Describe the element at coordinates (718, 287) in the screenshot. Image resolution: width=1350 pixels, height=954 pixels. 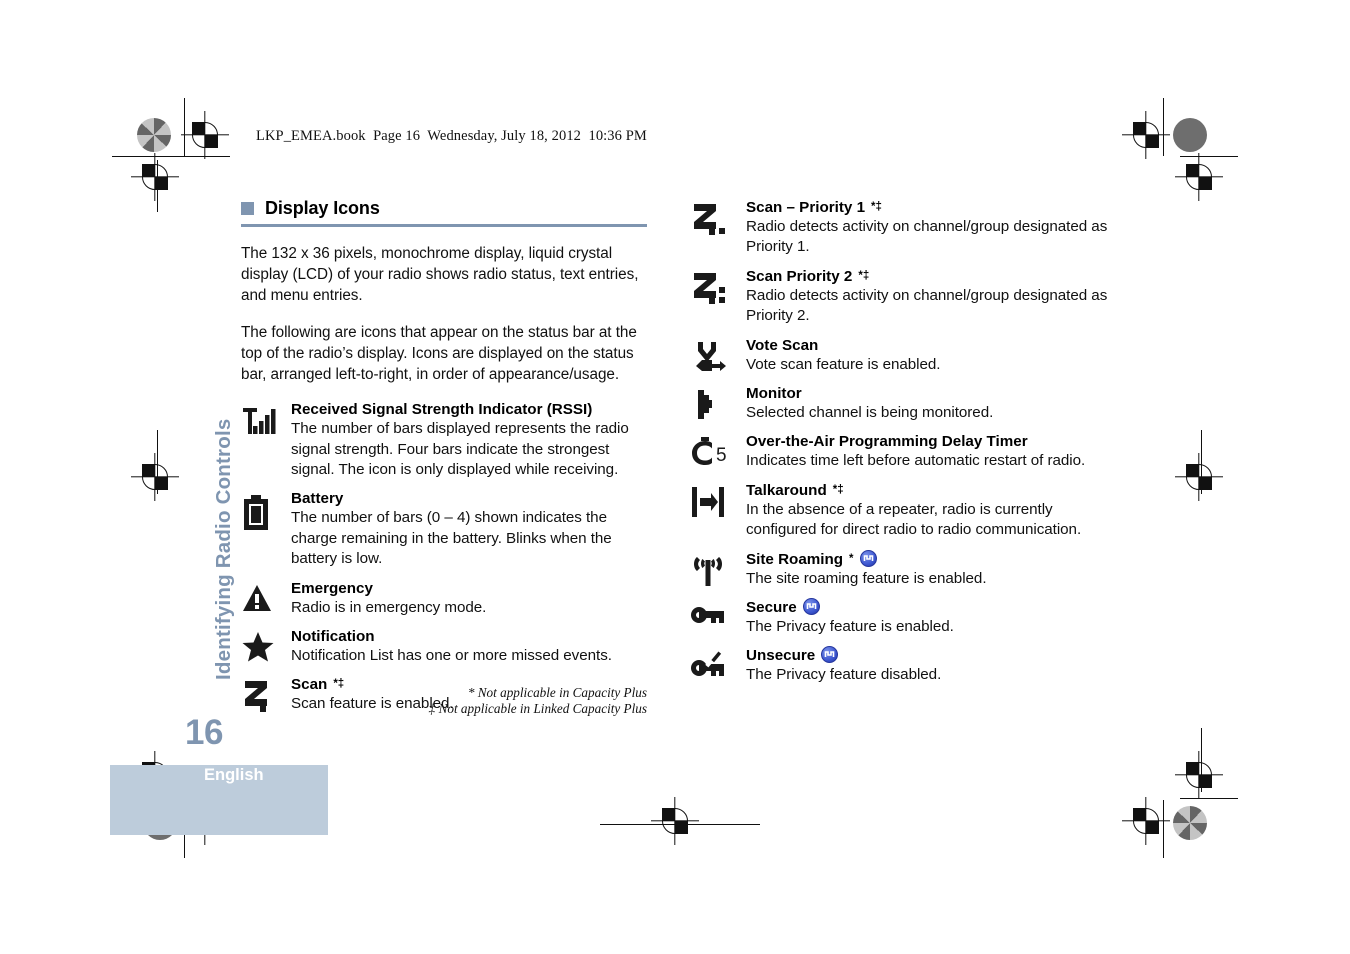
I see `scan-priority-2-icon` at that location.